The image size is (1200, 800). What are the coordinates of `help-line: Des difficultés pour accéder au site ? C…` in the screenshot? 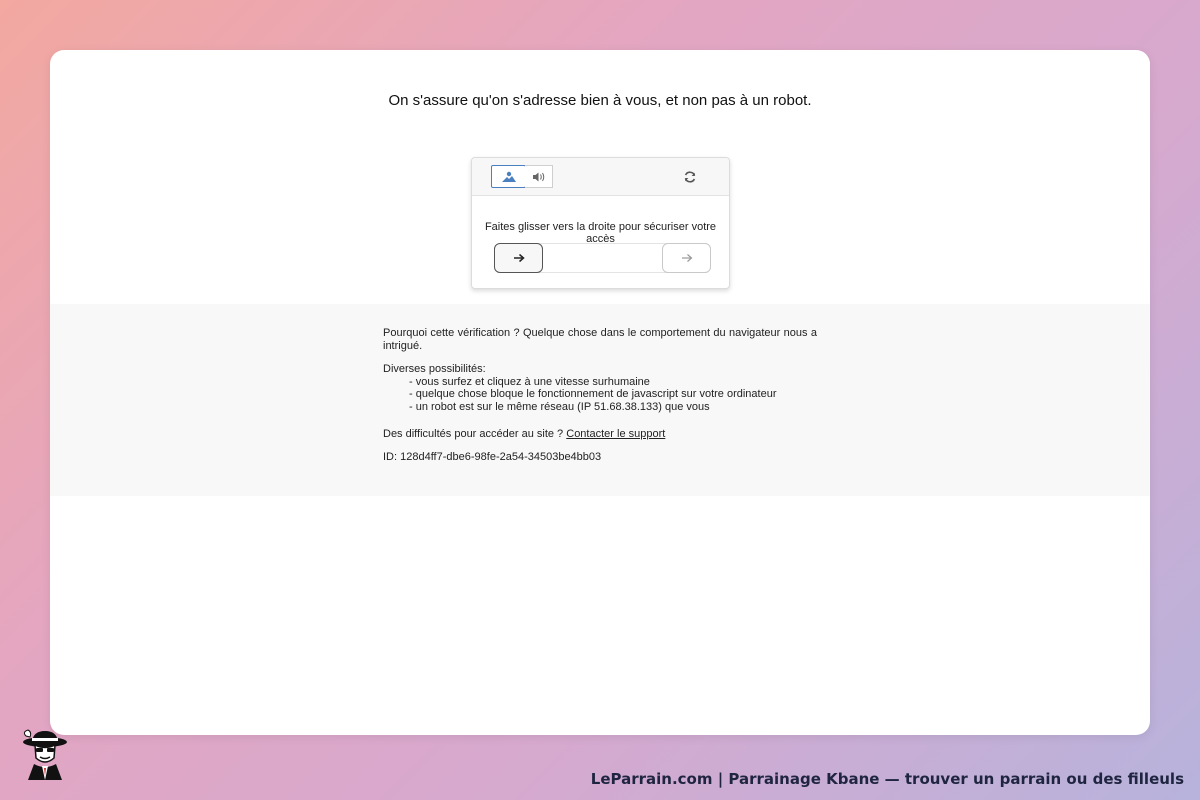 It's located at (600, 434).